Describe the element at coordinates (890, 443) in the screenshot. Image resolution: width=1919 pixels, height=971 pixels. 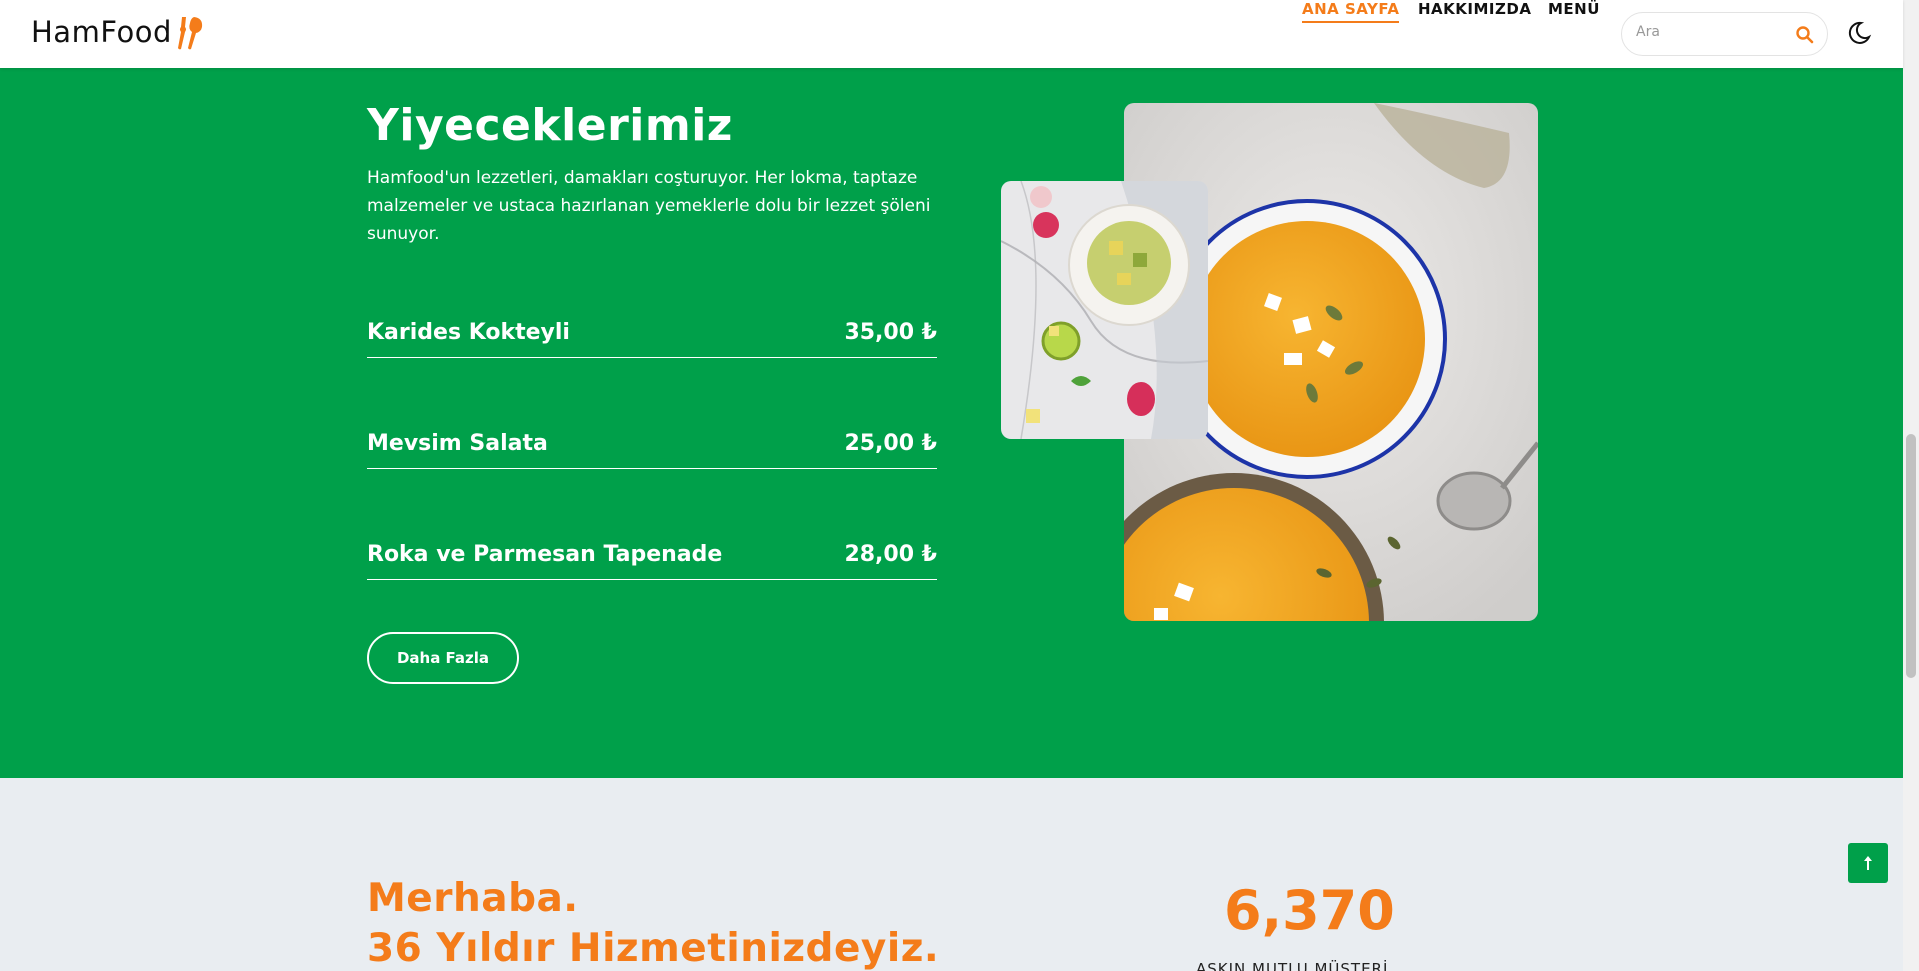
I see `menu-item-price: 25,00 ₺` at that location.